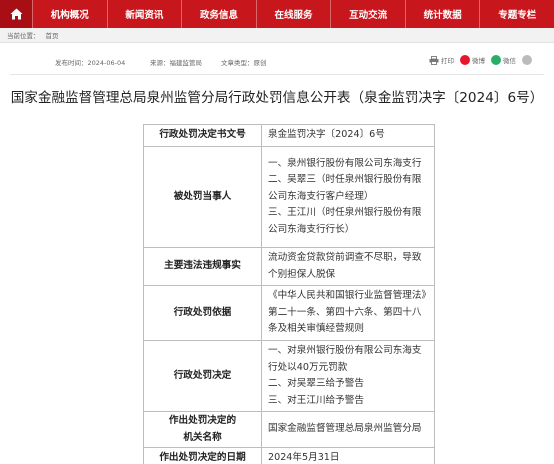  Describe the element at coordinates (176, 63) in the screenshot. I see `source: 来源：福建监管局` at that location.